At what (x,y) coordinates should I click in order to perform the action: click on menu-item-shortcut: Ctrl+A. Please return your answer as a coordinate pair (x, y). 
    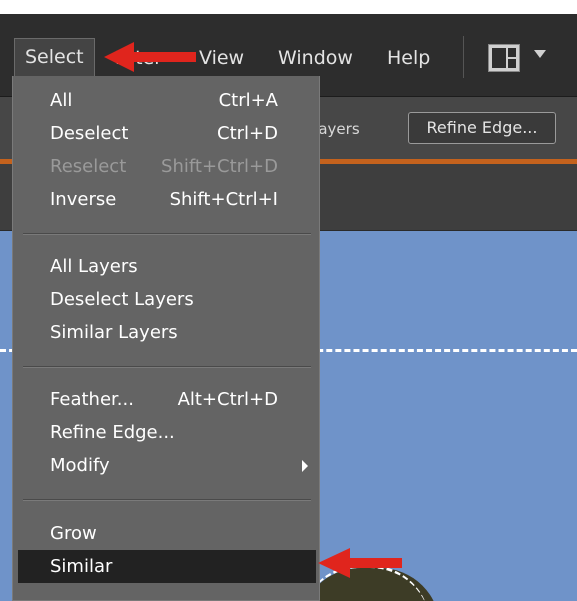
    Looking at the image, I should click on (248, 100).